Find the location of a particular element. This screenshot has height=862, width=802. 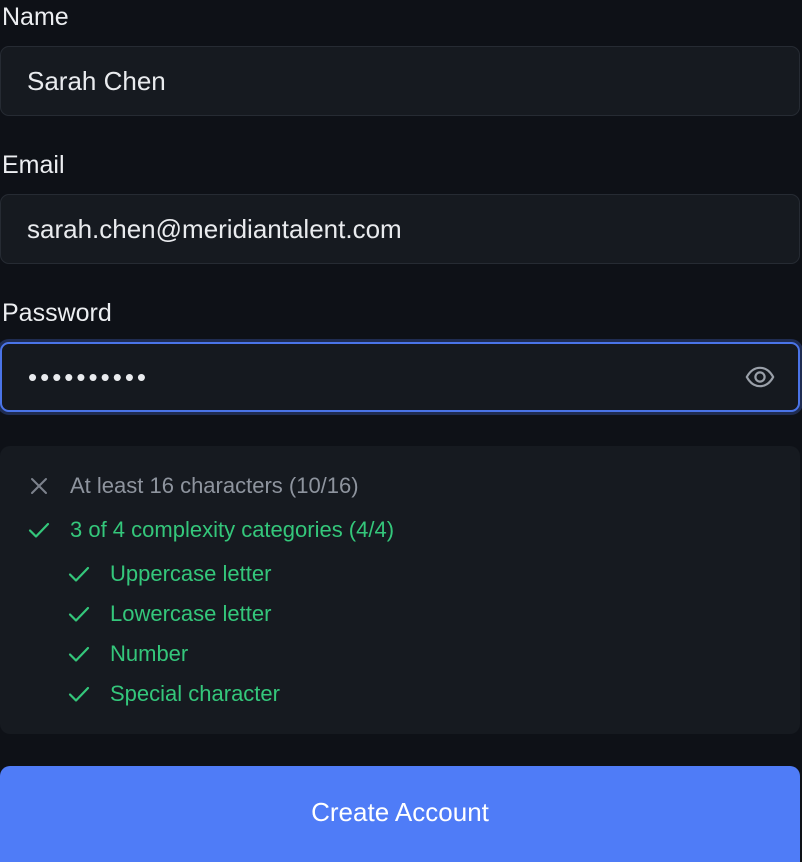

requirement-lowercase: Lowercase letter is located at coordinates (169, 614).